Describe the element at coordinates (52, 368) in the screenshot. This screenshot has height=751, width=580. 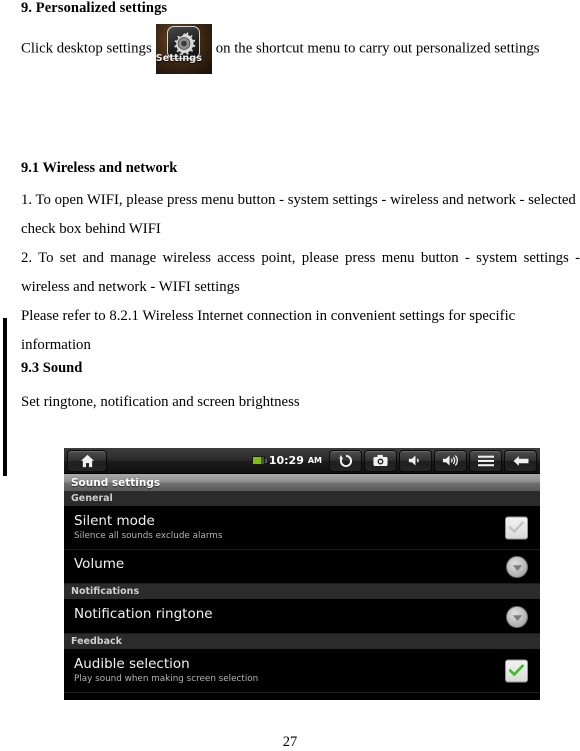
I see `section-heading-sound: 9.3 Sound` at that location.